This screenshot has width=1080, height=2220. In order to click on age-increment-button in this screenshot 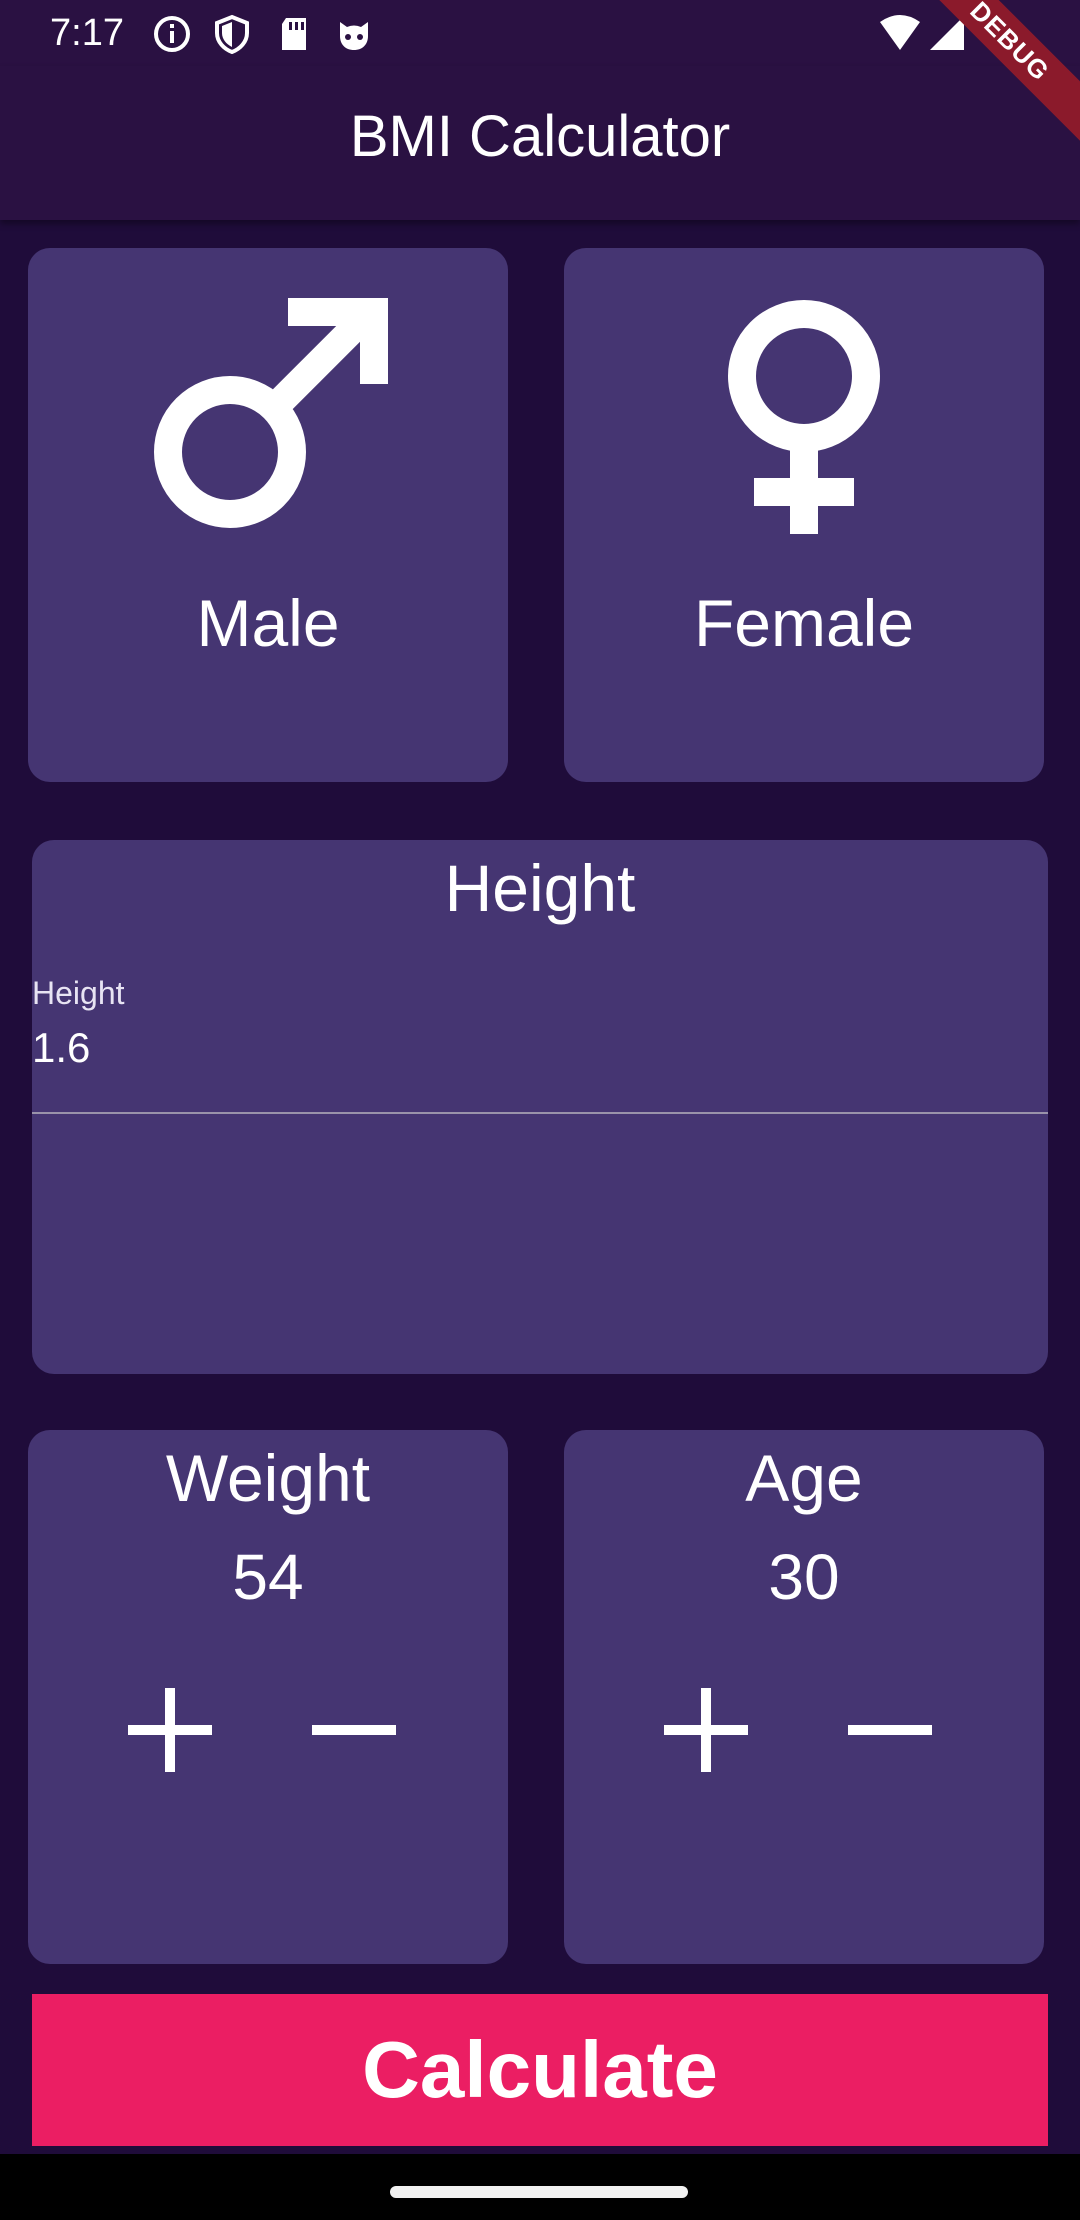, I will do `click(706, 1730)`.